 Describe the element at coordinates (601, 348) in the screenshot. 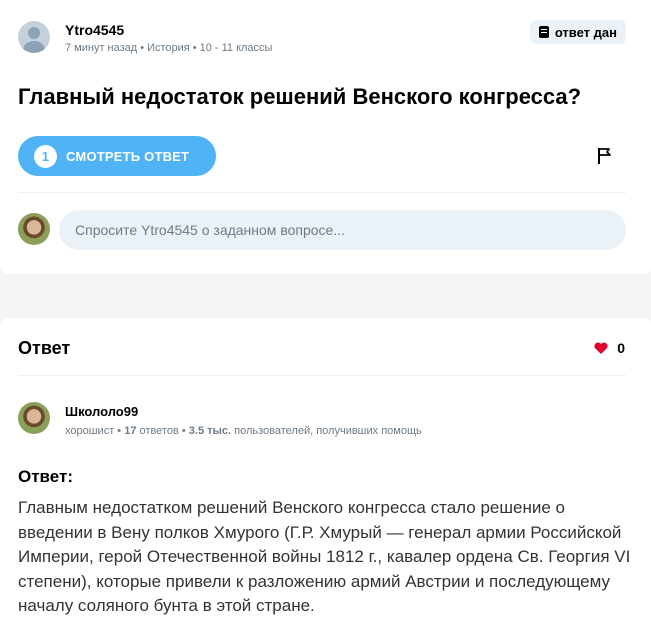

I see `heart-icon` at that location.